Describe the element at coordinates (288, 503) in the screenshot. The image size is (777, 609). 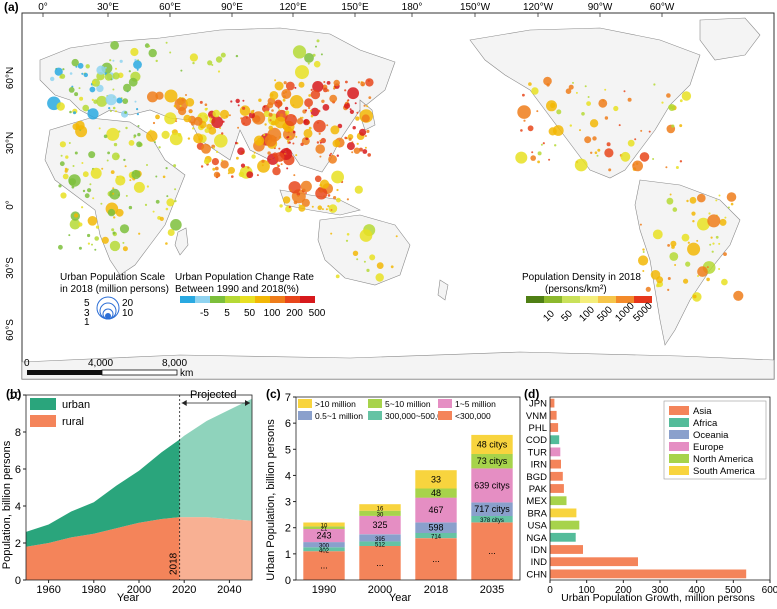
I see `y-tick-label: 3` at that location.